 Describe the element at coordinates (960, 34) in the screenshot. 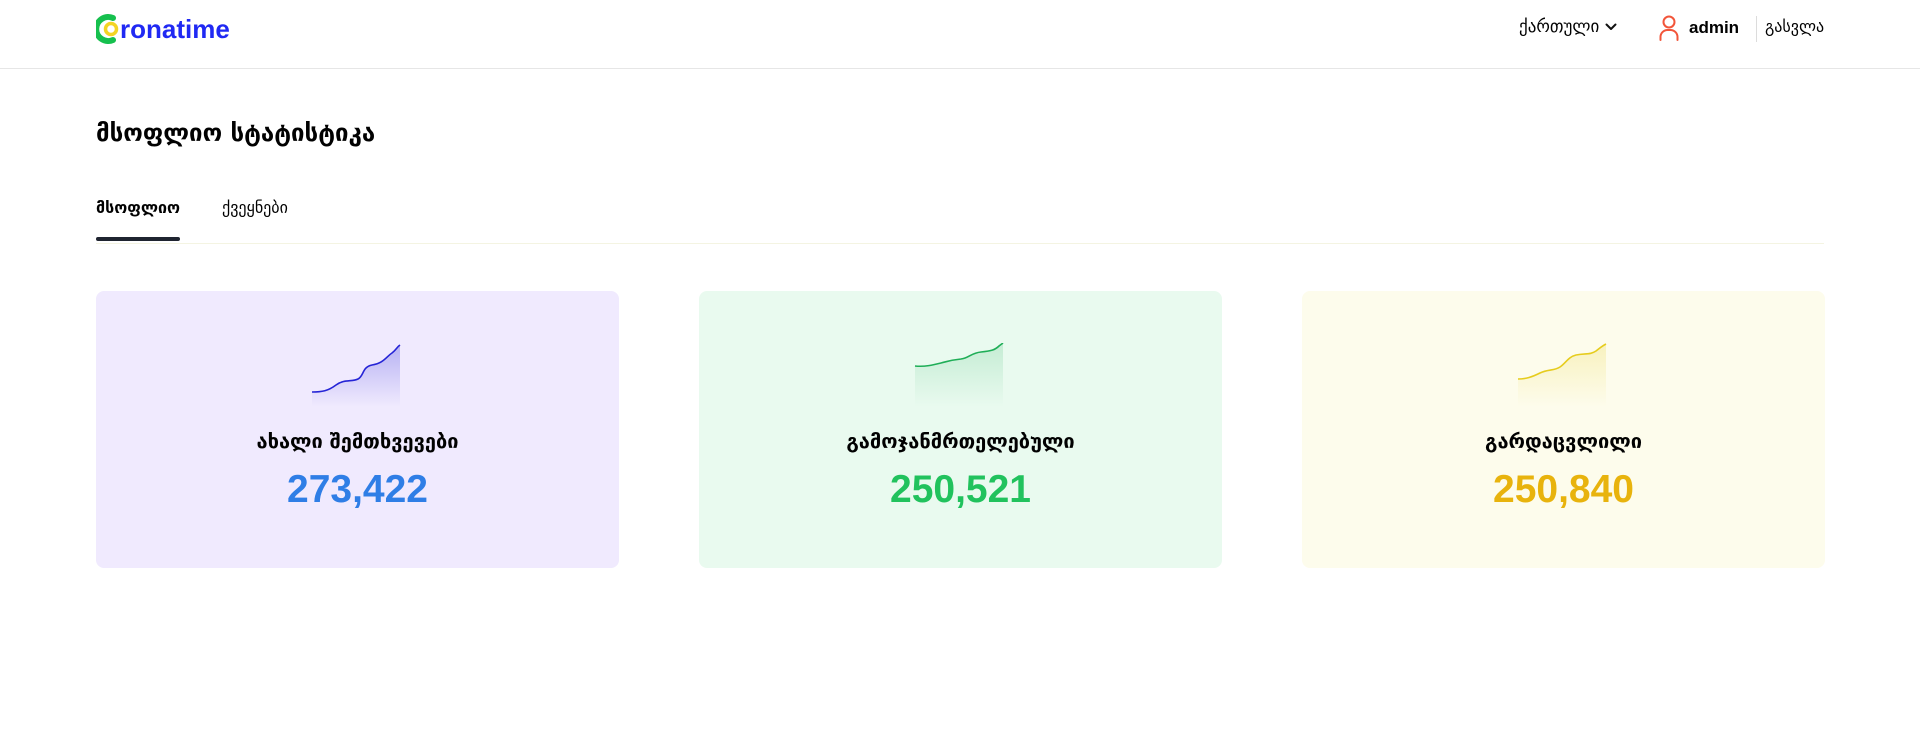

I see `top-header: ronatime ქართული admin გასვლა` at that location.